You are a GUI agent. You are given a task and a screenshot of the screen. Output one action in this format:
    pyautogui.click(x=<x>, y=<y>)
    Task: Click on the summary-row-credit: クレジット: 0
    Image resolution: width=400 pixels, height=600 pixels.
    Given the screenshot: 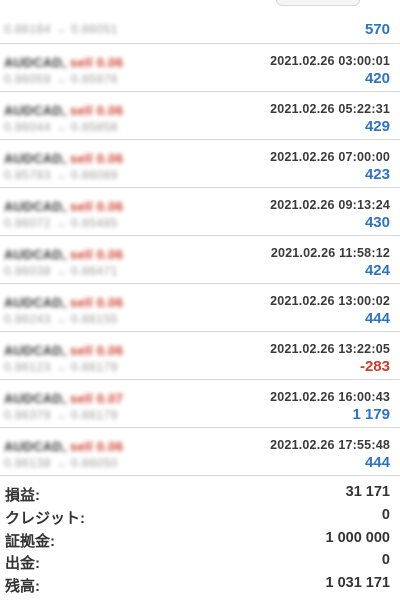 What is the action you would take?
    pyautogui.click(x=200, y=516)
    